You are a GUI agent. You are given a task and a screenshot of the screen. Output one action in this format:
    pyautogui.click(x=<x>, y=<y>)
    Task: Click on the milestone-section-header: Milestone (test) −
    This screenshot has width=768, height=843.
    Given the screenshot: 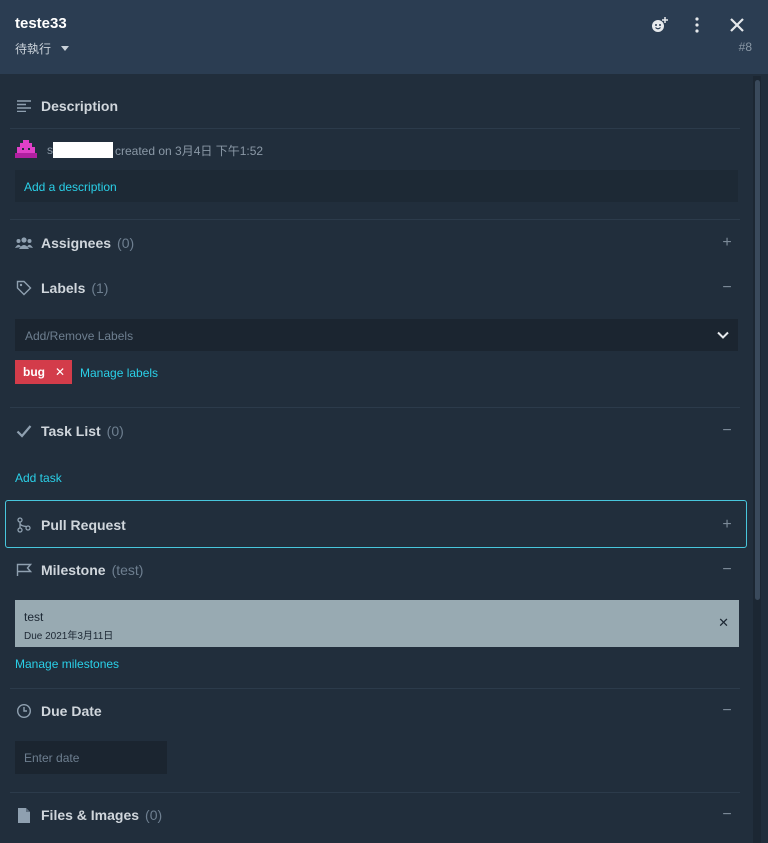 What is the action you would take?
    pyautogui.click(x=377, y=570)
    